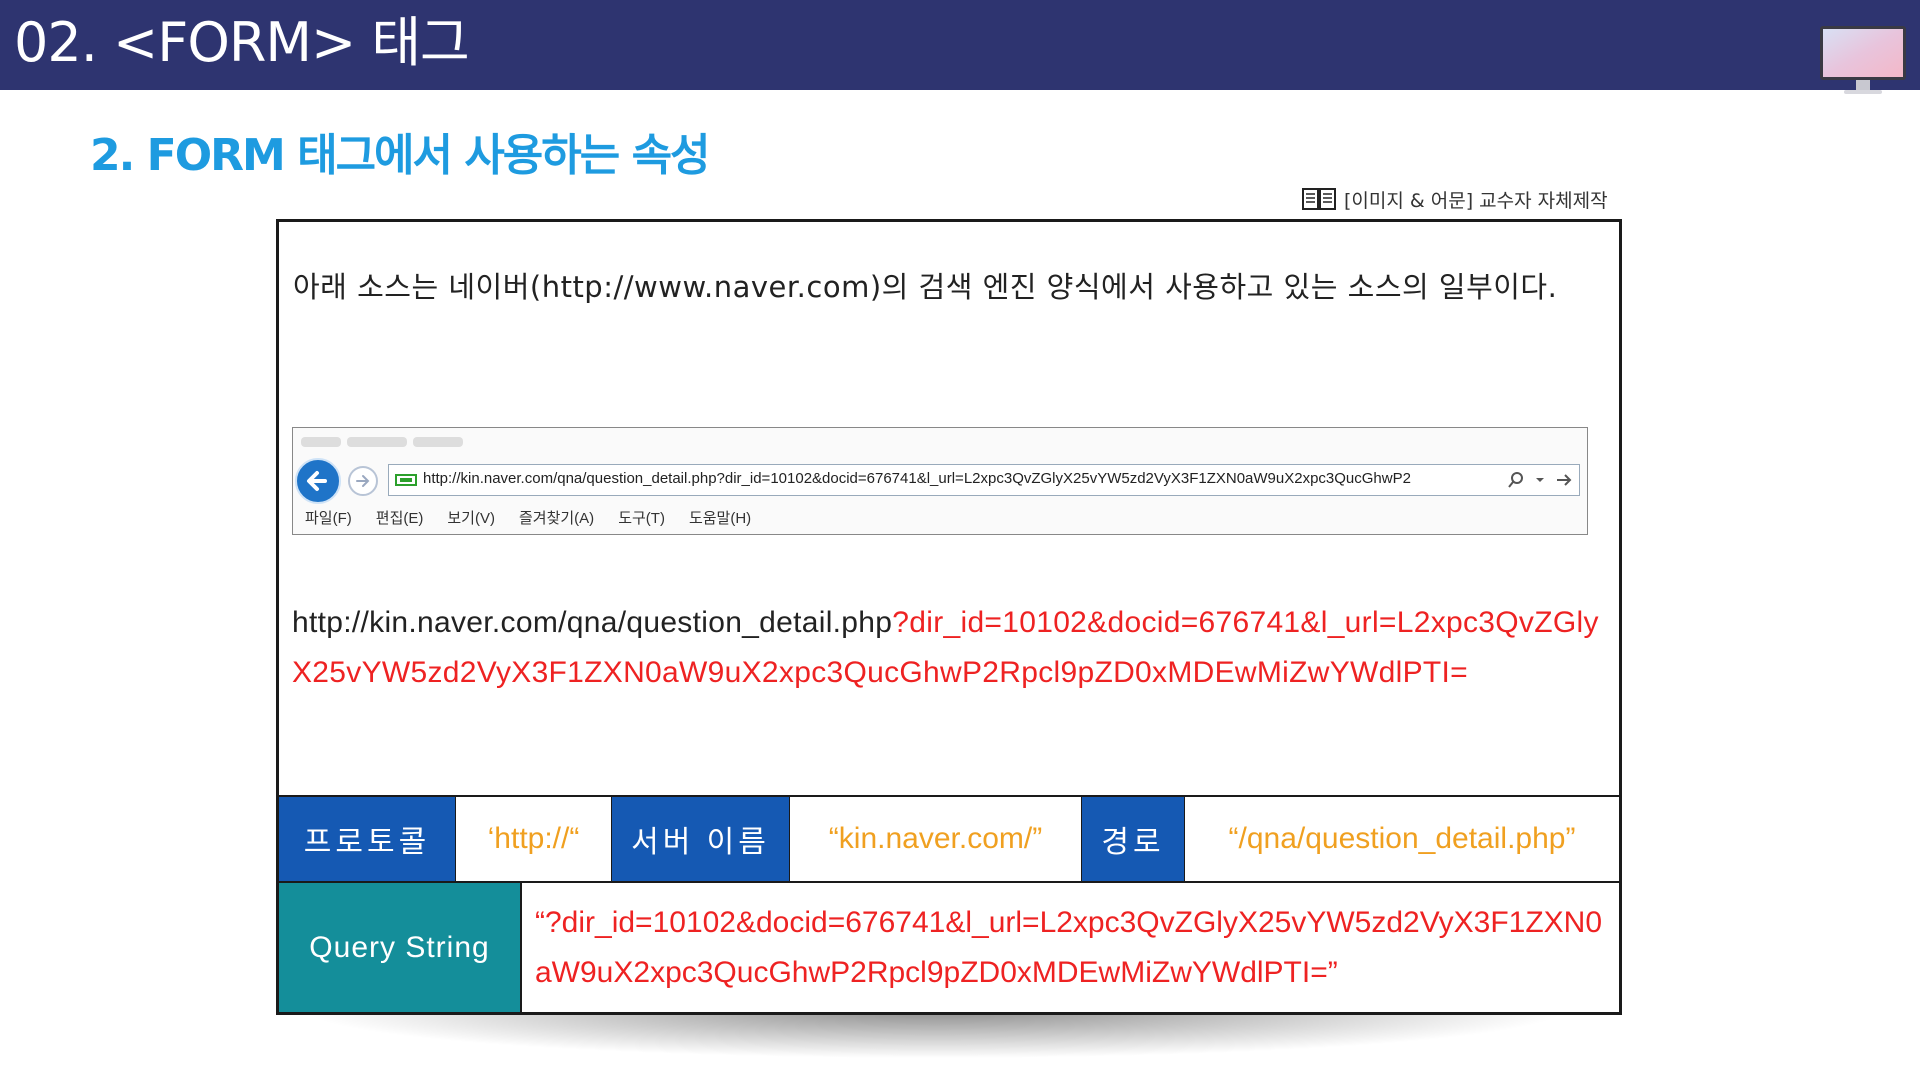 The height and width of the screenshot is (1080, 1920). What do you see at coordinates (501, 441) in the screenshot?
I see `tab-strip` at bounding box center [501, 441].